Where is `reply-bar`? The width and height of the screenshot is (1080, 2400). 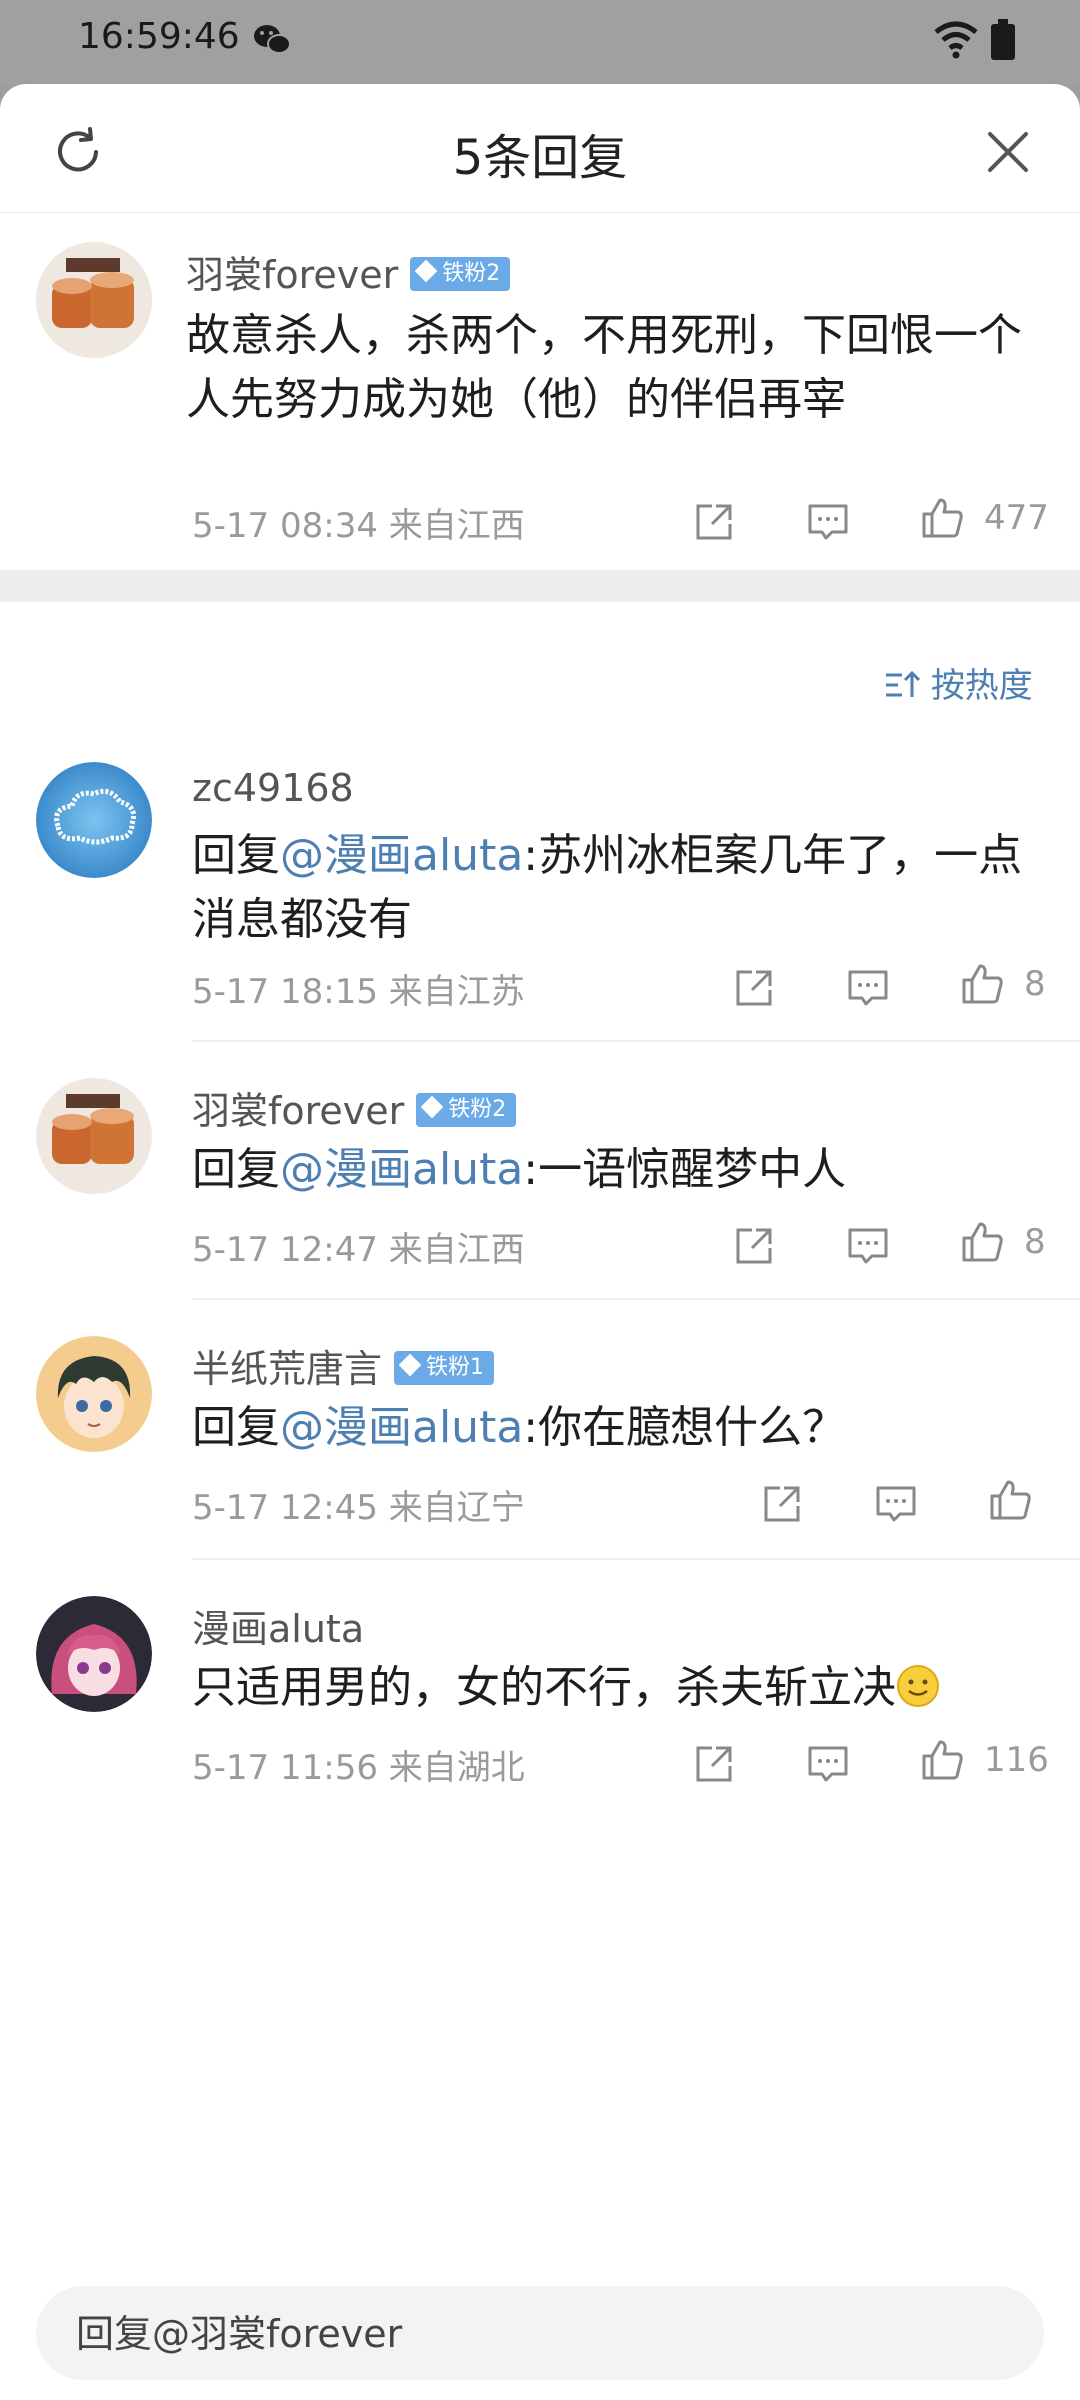 reply-bar is located at coordinates (540, 2334).